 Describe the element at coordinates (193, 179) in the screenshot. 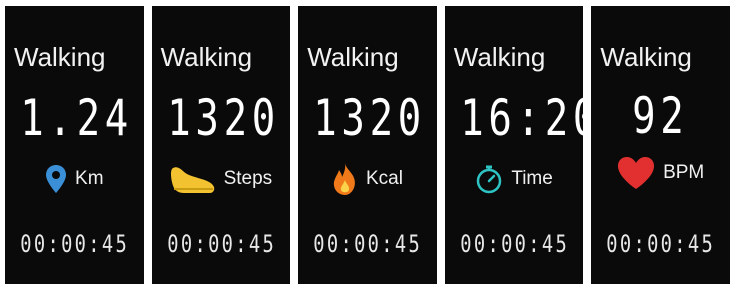

I see `shoe-icon` at that location.